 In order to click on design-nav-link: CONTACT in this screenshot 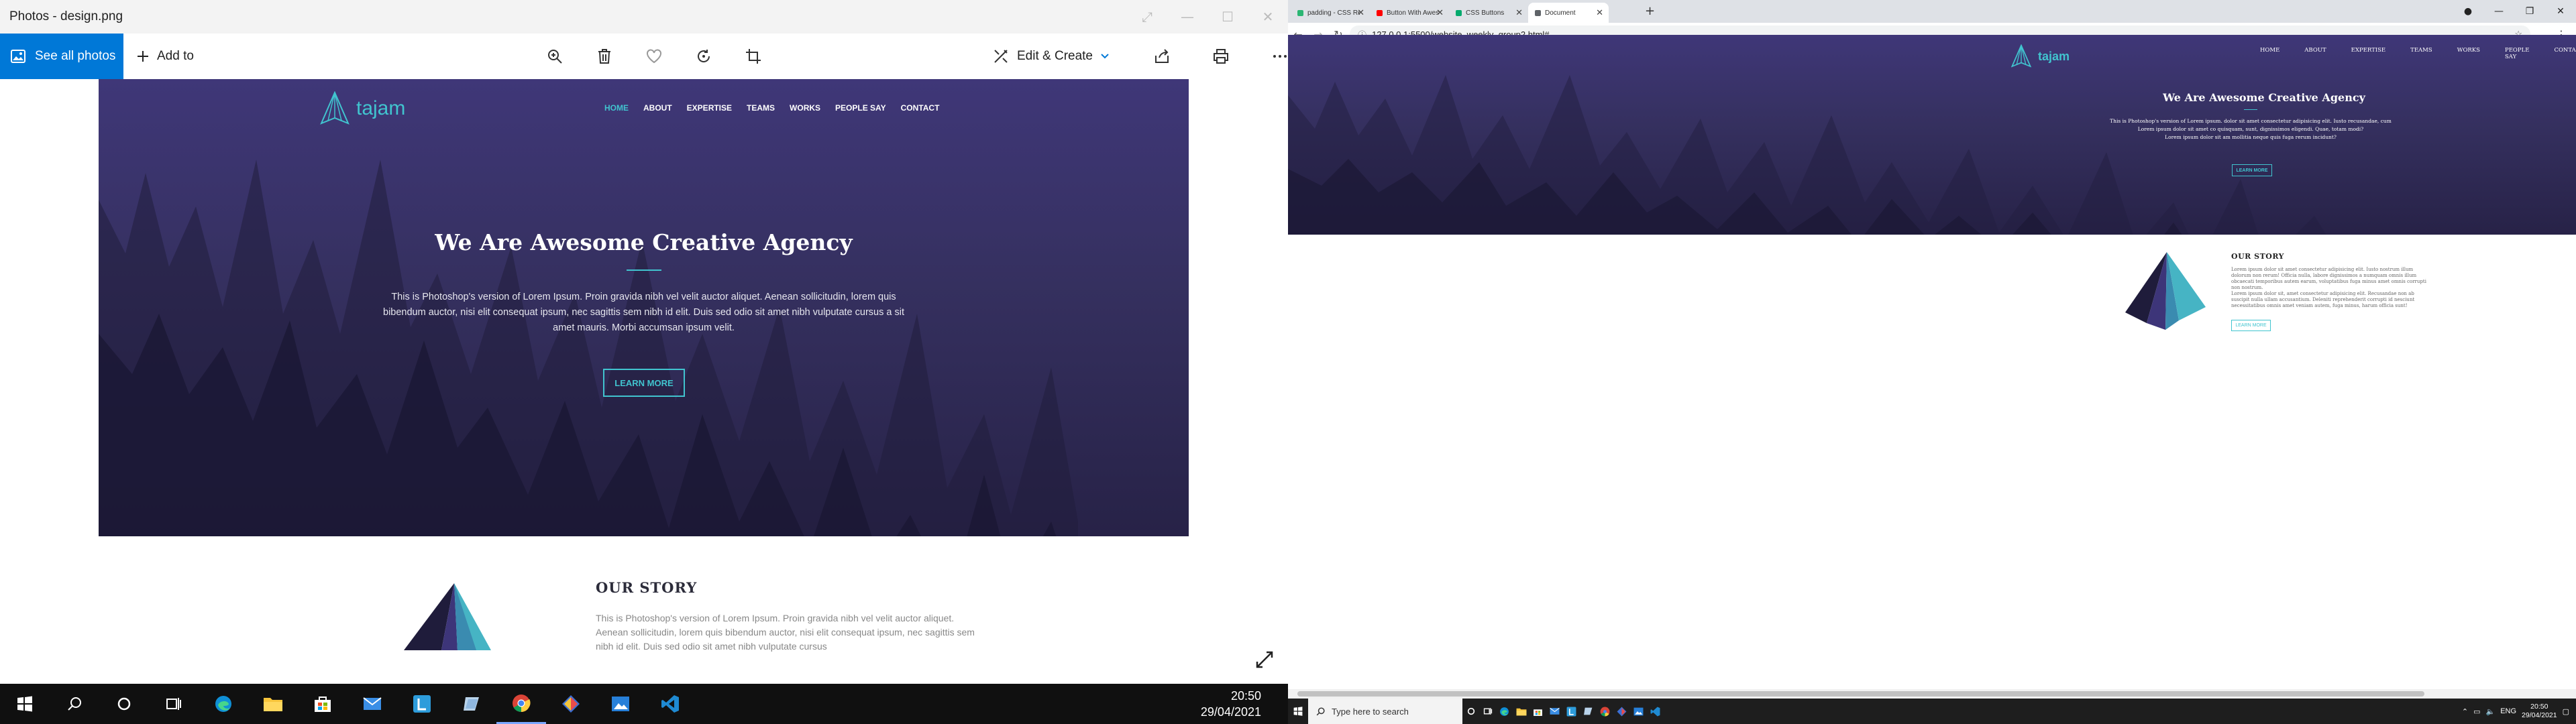, I will do `click(920, 108)`.